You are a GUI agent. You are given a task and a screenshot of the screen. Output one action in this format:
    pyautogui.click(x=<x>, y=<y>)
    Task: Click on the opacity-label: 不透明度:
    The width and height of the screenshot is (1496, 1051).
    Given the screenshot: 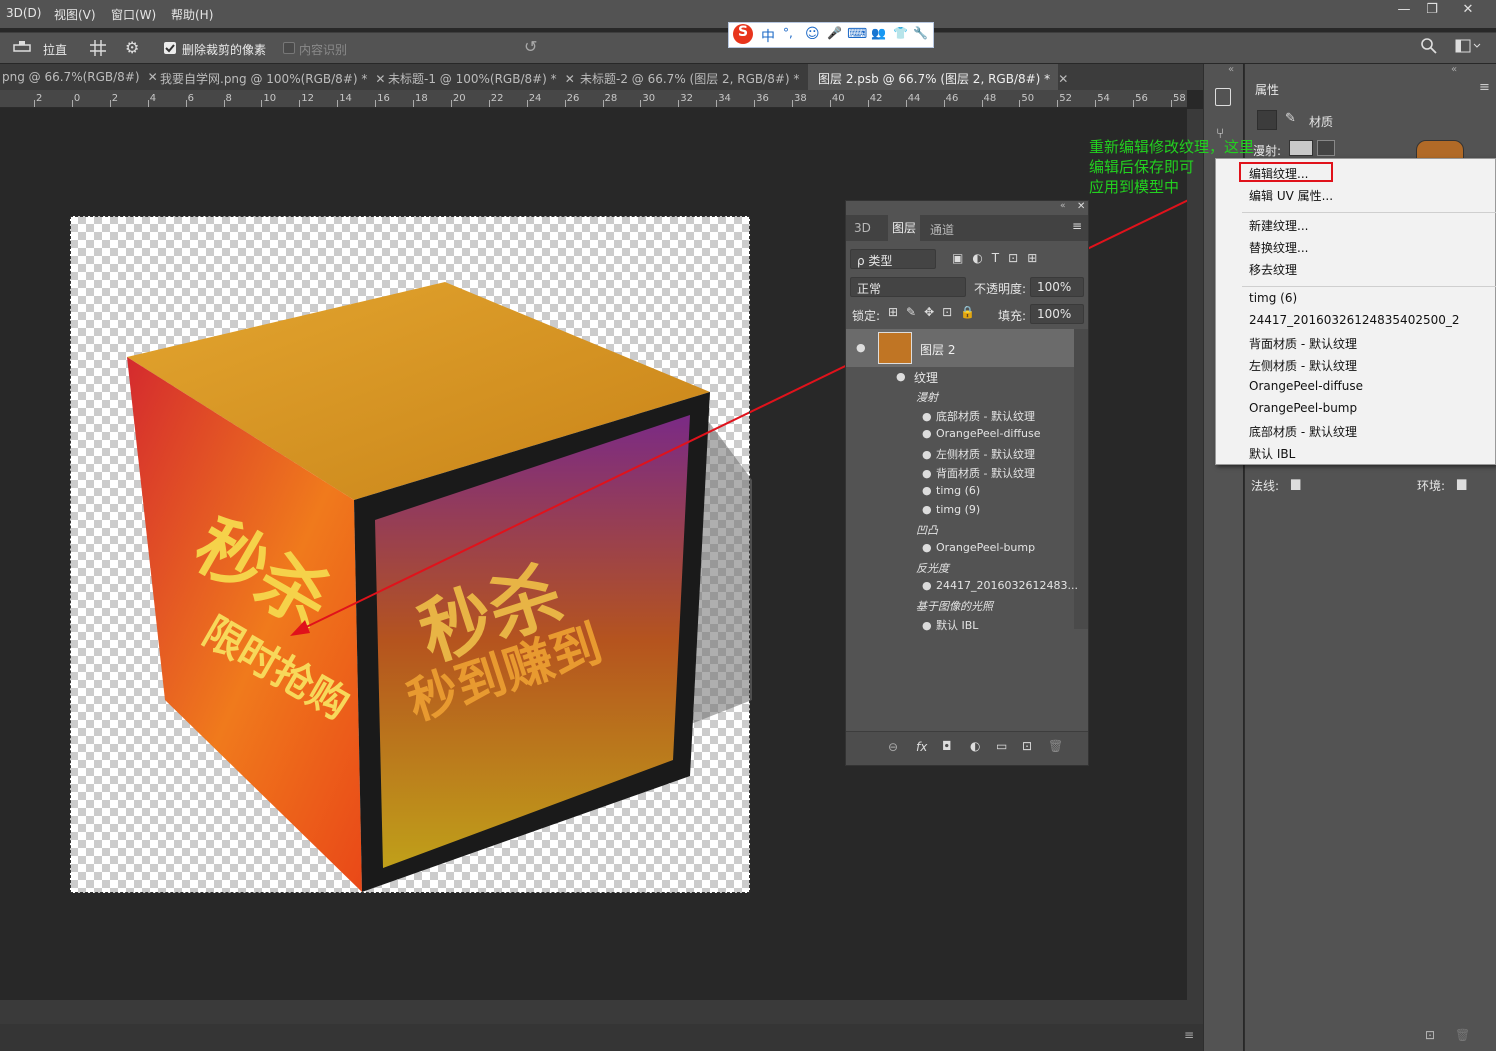 What is the action you would take?
    pyautogui.click(x=1000, y=289)
    